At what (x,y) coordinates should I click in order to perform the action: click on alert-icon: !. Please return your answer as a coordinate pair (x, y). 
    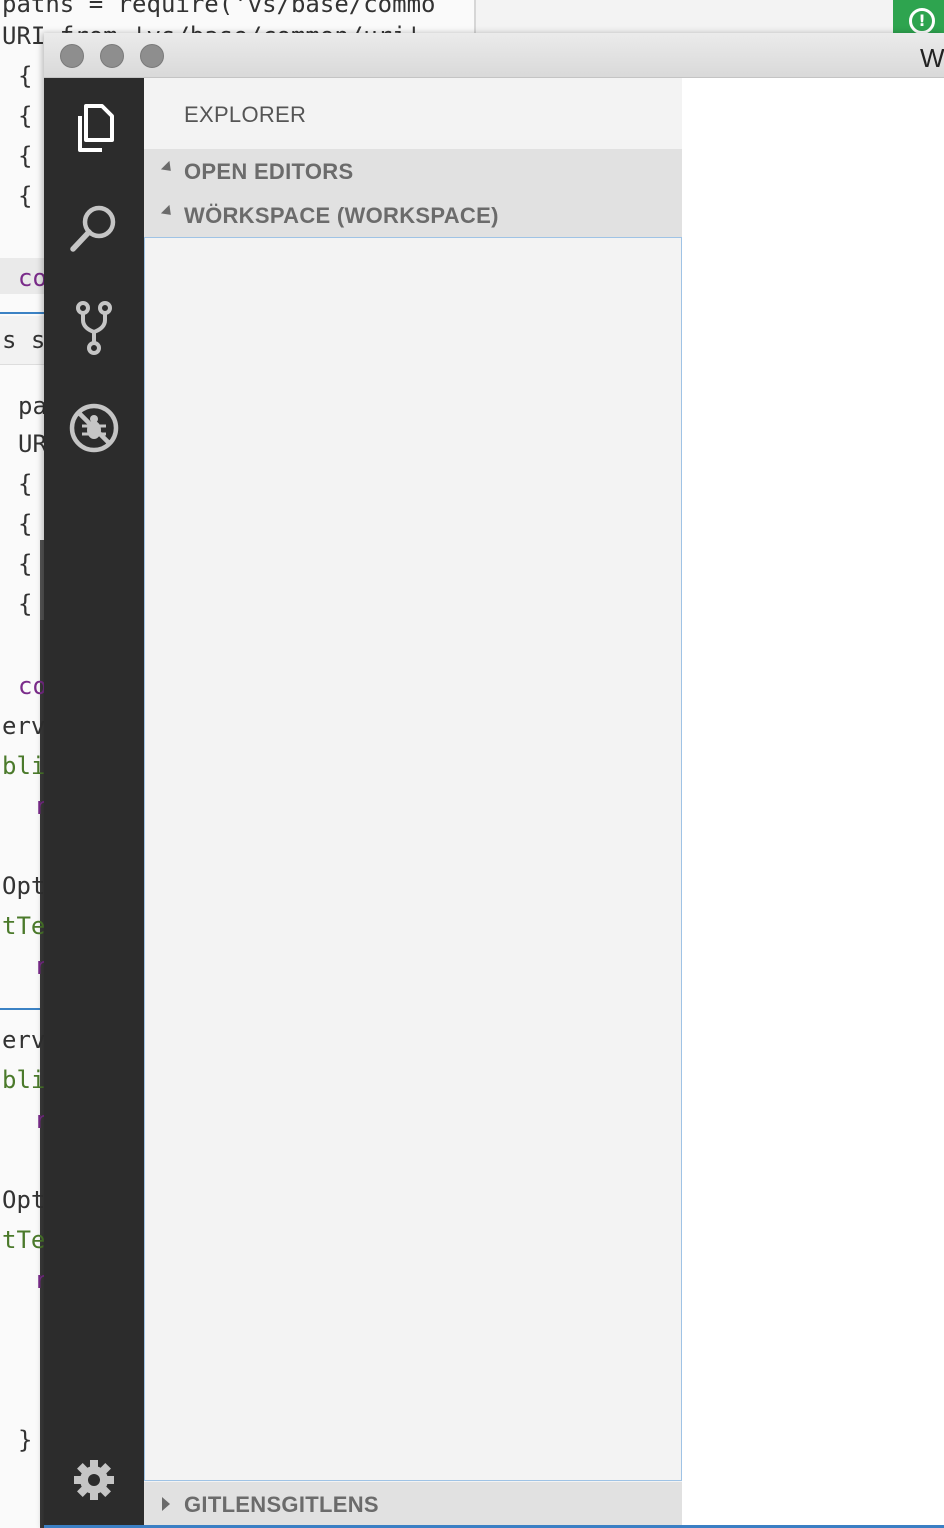
    Looking at the image, I should click on (922, 21).